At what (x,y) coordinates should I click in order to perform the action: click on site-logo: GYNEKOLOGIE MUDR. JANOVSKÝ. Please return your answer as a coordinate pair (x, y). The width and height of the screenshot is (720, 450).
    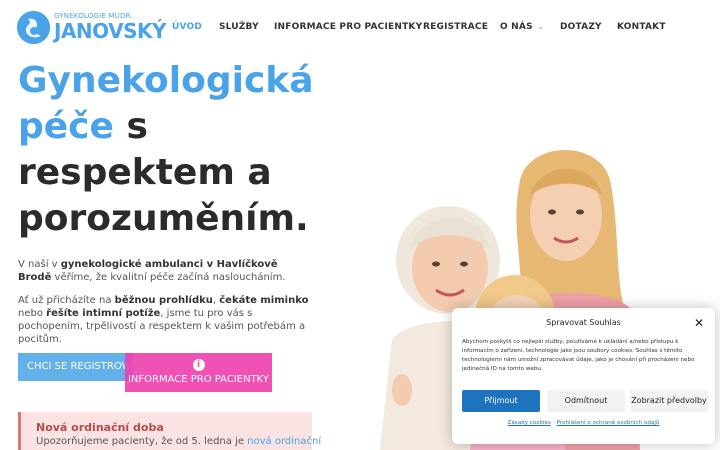
    Looking at the image, I should click on (92, 27).